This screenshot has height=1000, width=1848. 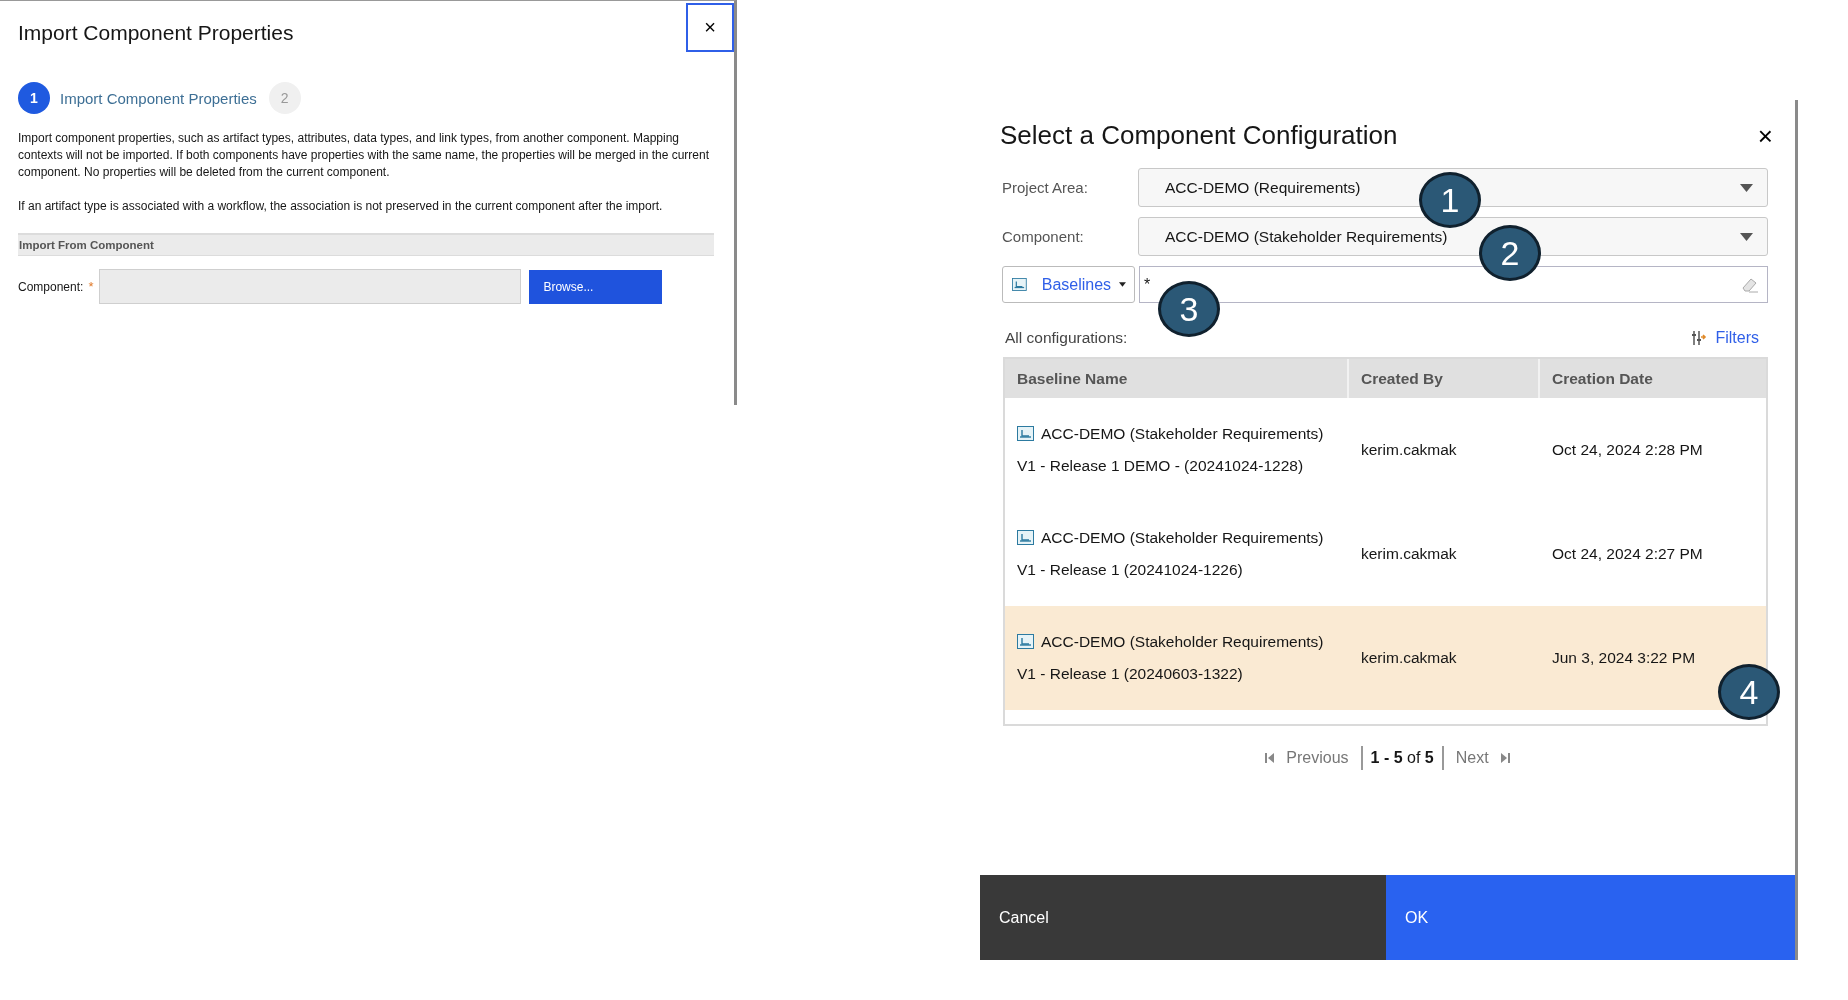 I want to click on column-header: Baseline Name, so click(x=1177, y=378).